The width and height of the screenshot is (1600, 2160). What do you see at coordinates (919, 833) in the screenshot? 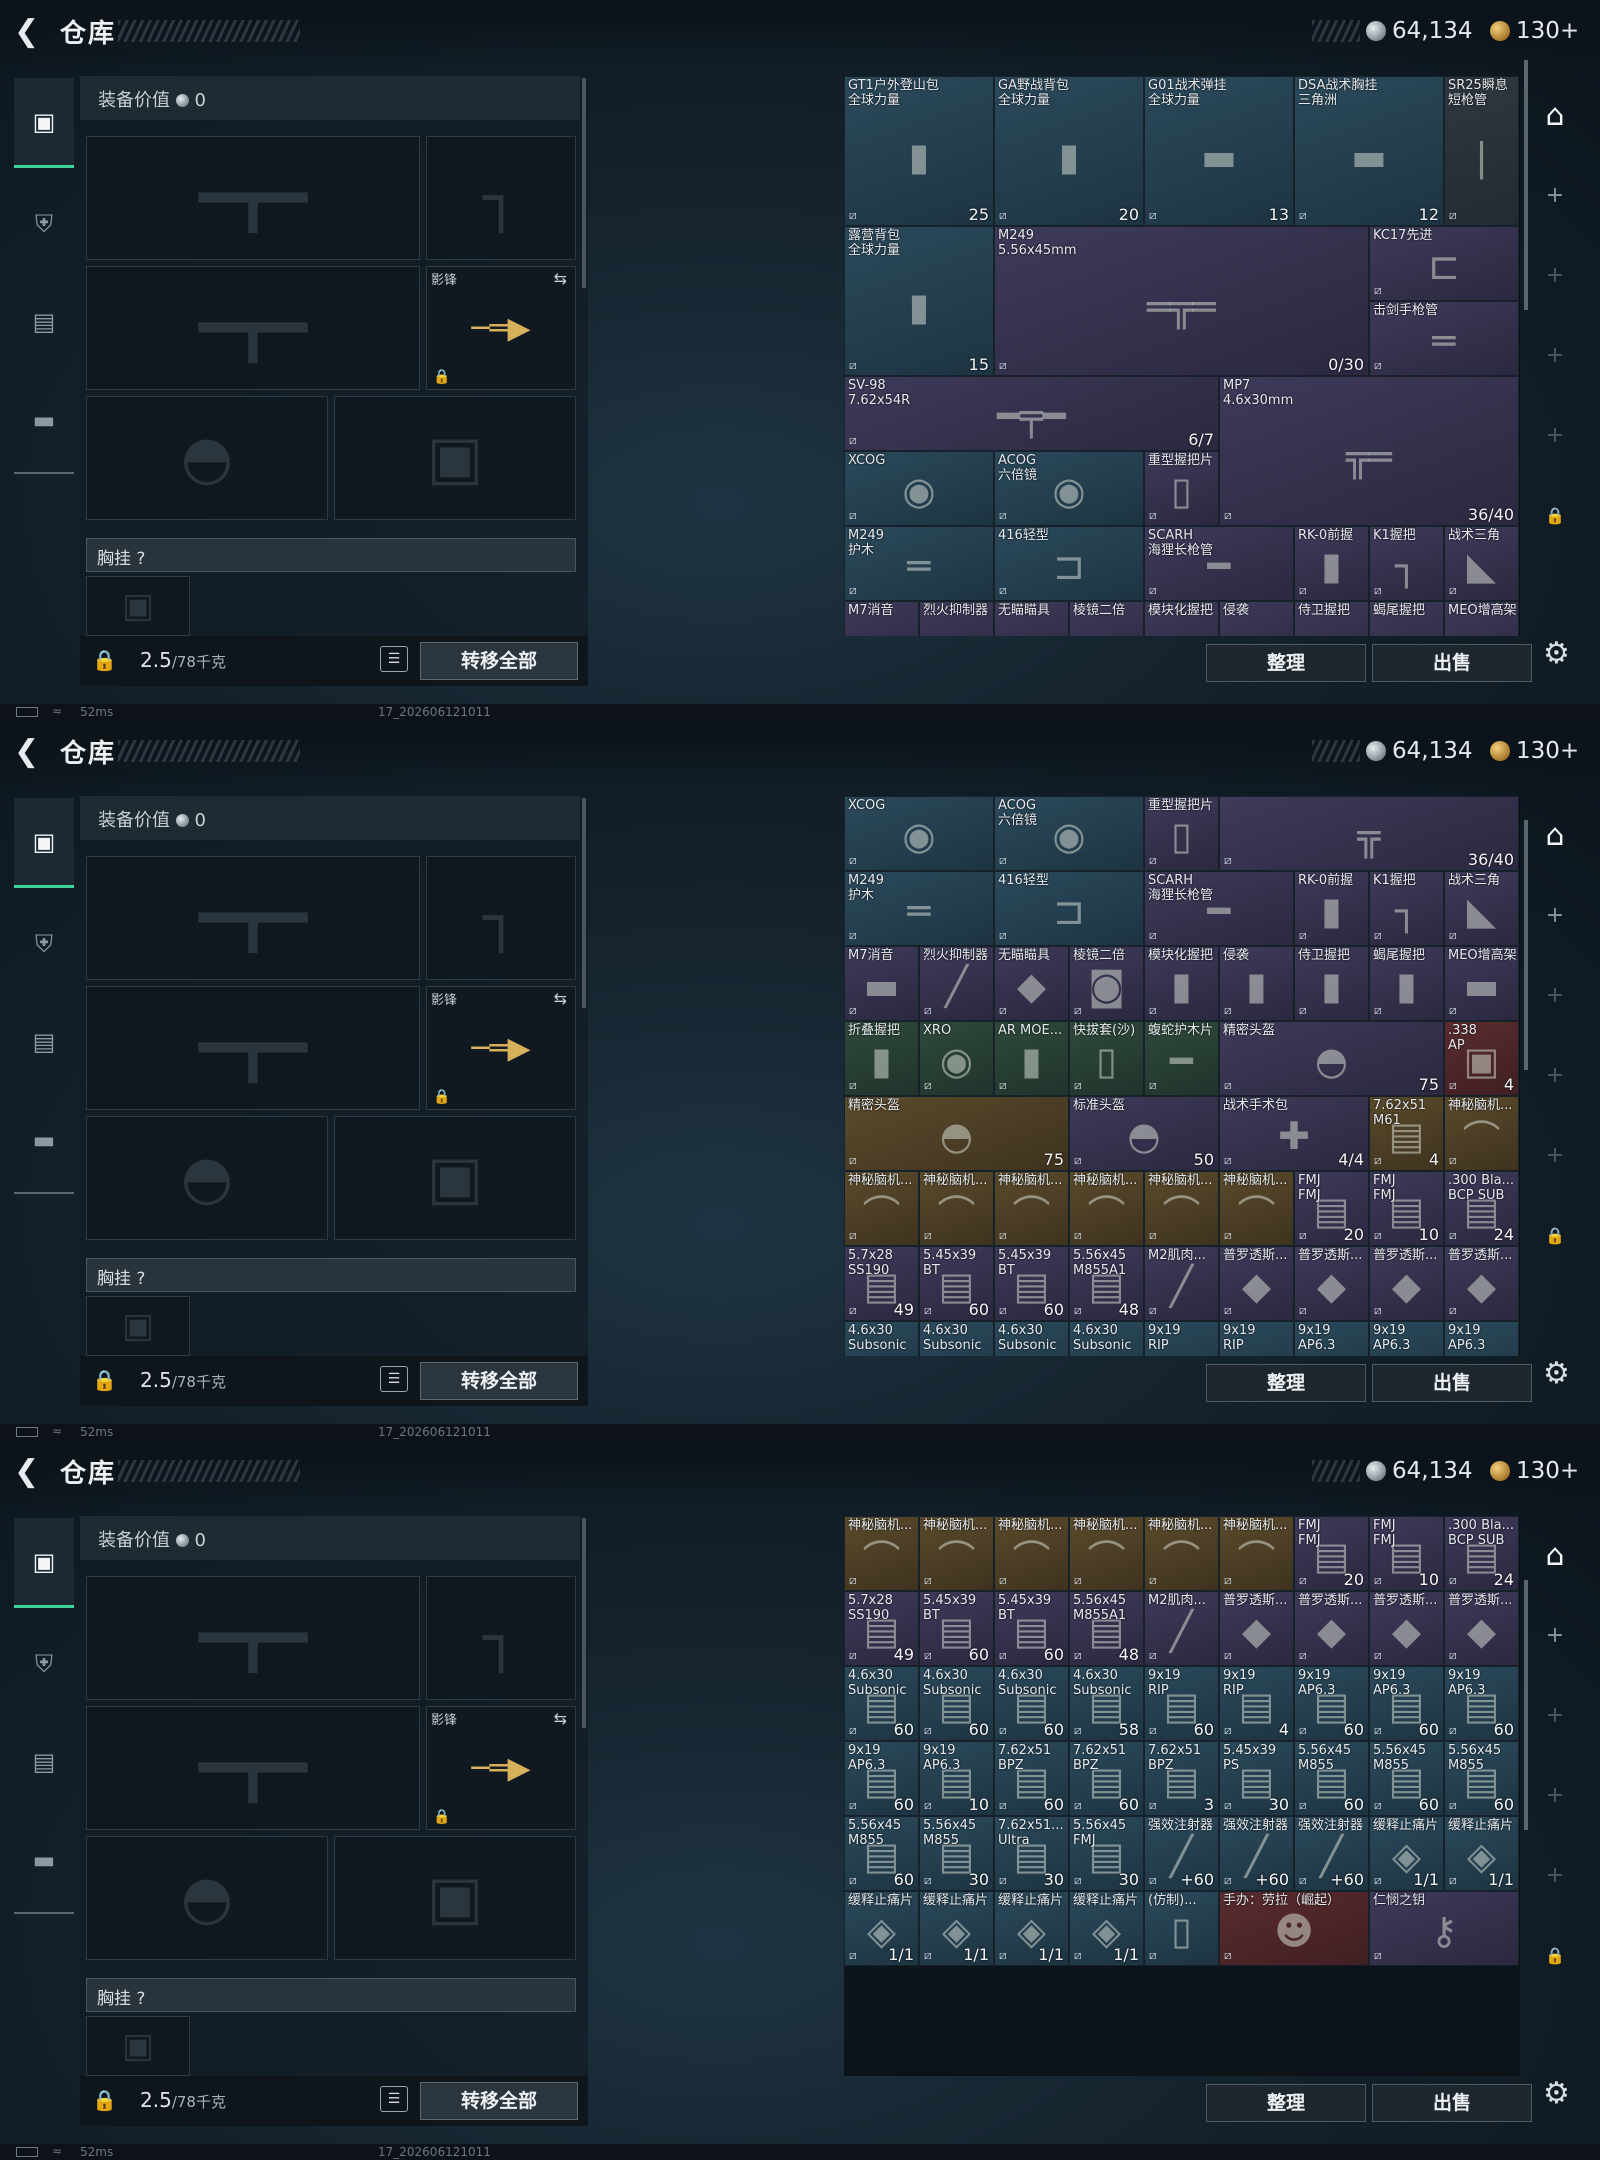
I see `stash-item: ◉ XCOG ⧄` at bounding box center [919, 833].